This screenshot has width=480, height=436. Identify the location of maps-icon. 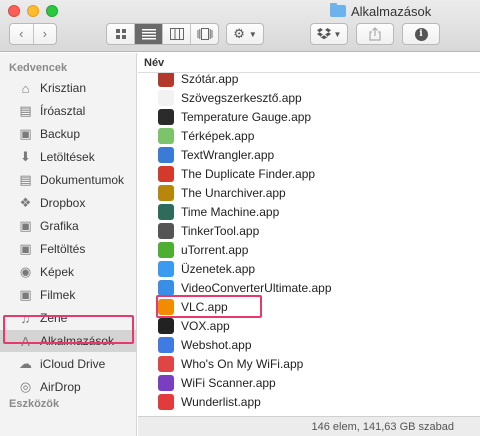
(166, 135).